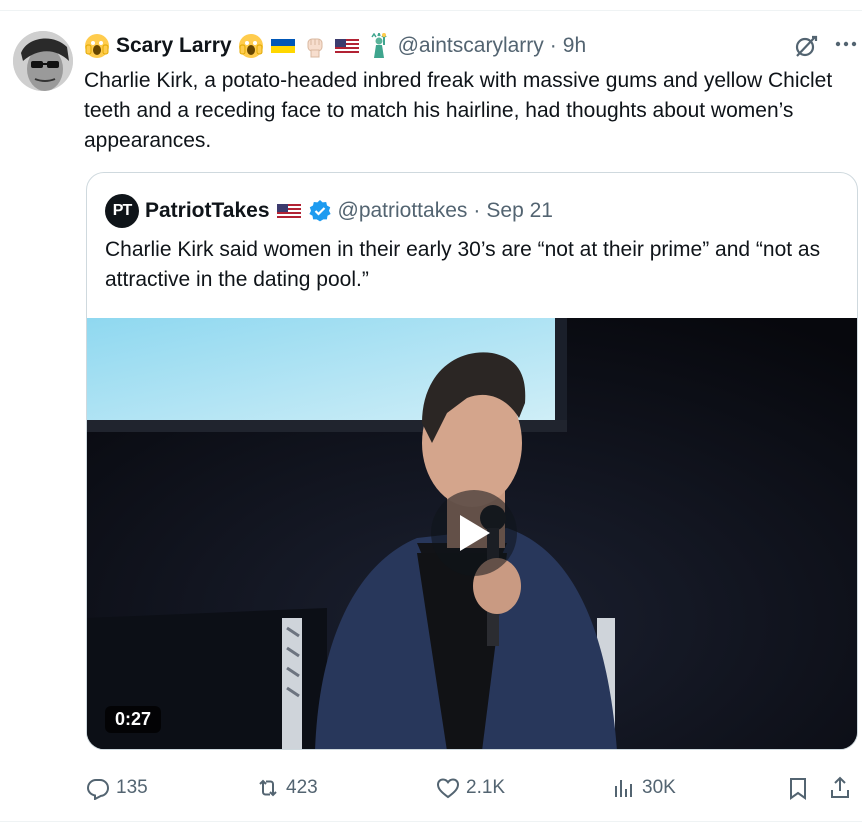 The width and height of the screenshot is (862, 830). Describe the element at coordinates (471, 46) in the screenshot. I see `user-handle: @aintscarylarry` at that location.